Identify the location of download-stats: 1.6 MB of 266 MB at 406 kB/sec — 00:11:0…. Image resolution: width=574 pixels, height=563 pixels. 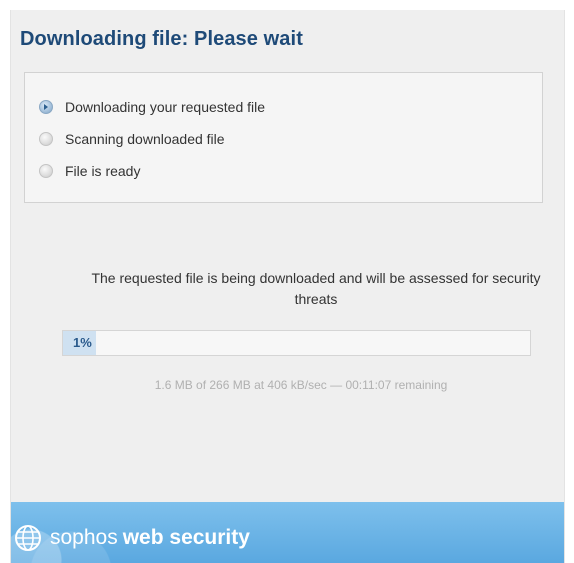
(301, 385).